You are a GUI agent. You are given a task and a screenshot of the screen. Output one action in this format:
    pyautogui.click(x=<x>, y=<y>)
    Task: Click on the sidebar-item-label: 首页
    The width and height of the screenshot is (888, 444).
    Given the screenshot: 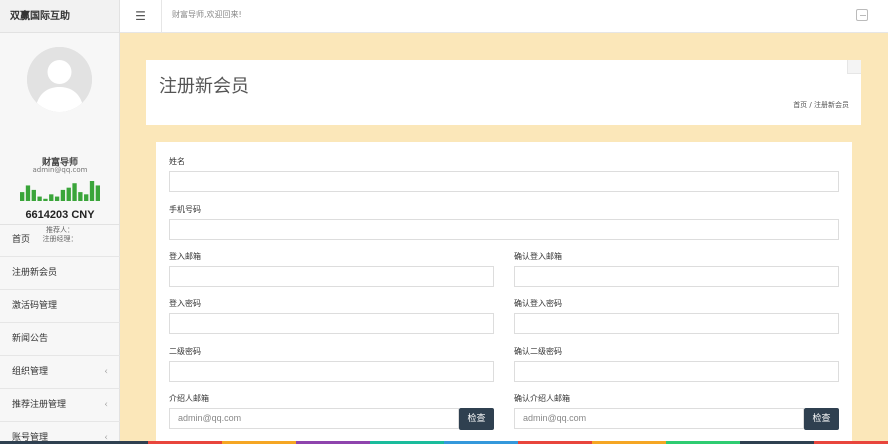 What is the action you would take?
    pyautogui.click(x=21, y=240)
    